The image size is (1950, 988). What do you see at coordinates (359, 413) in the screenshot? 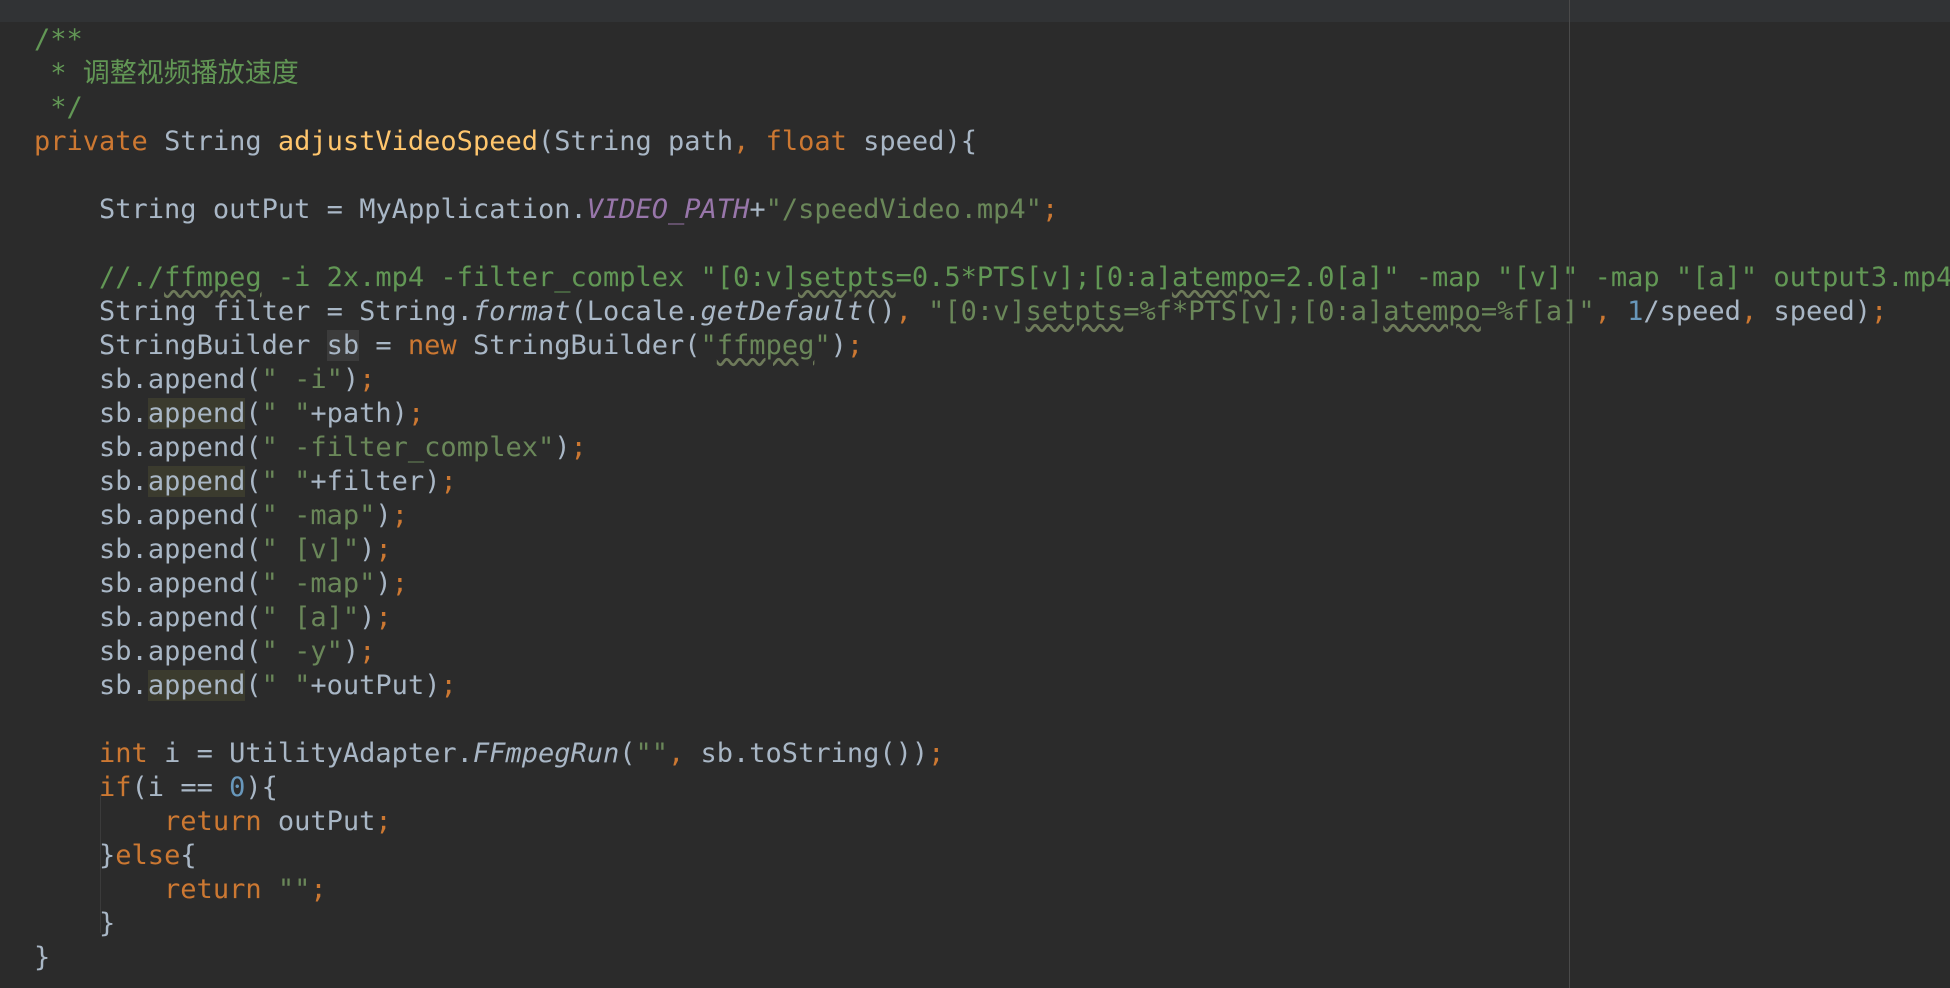
I see `code-part: +path)` at bounding box center [359, 413].